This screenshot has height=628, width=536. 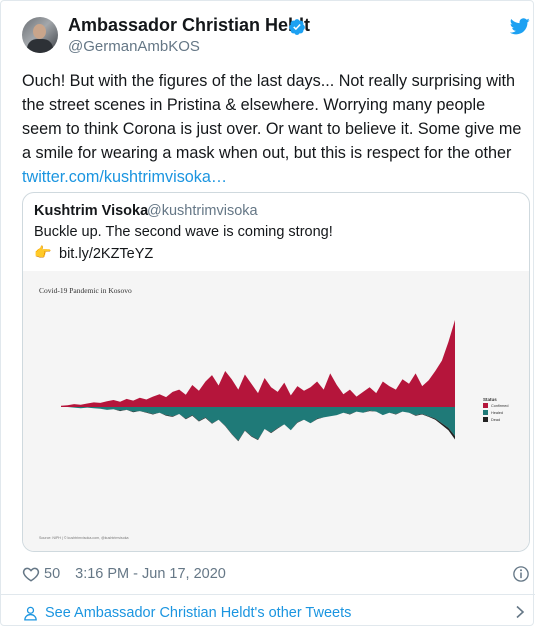 I want to click on legend-label-healed: Healed, so click(x=497, y=413).